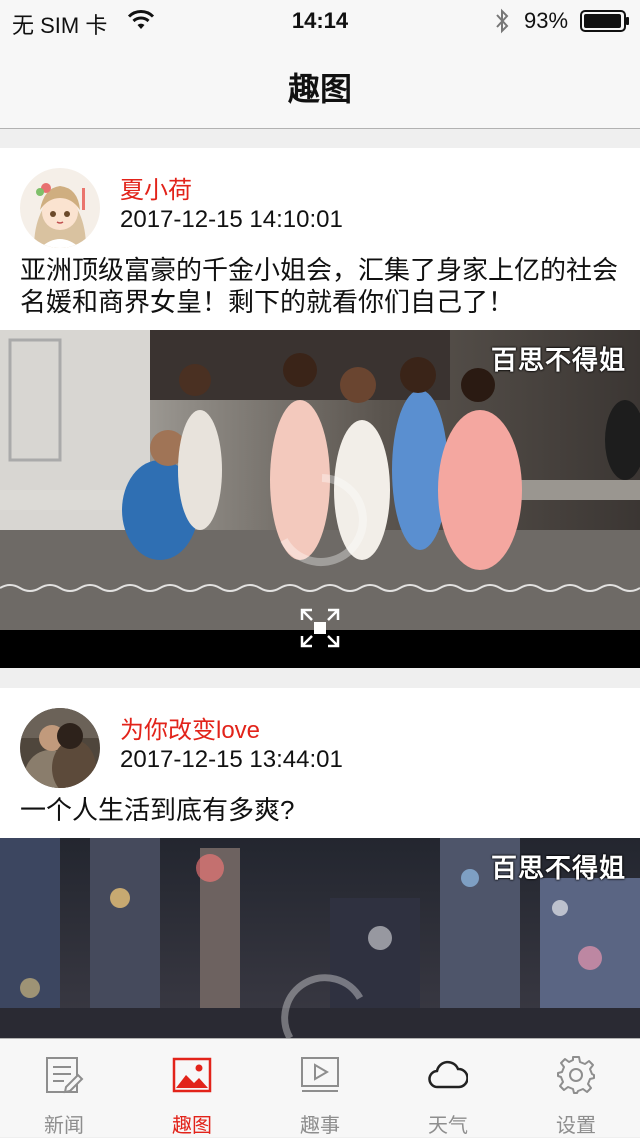 The image size is (640, 1138). Describe the element at coordinates (323, 520) in the screenshot. I see `loading-spinner-icon` at that location.